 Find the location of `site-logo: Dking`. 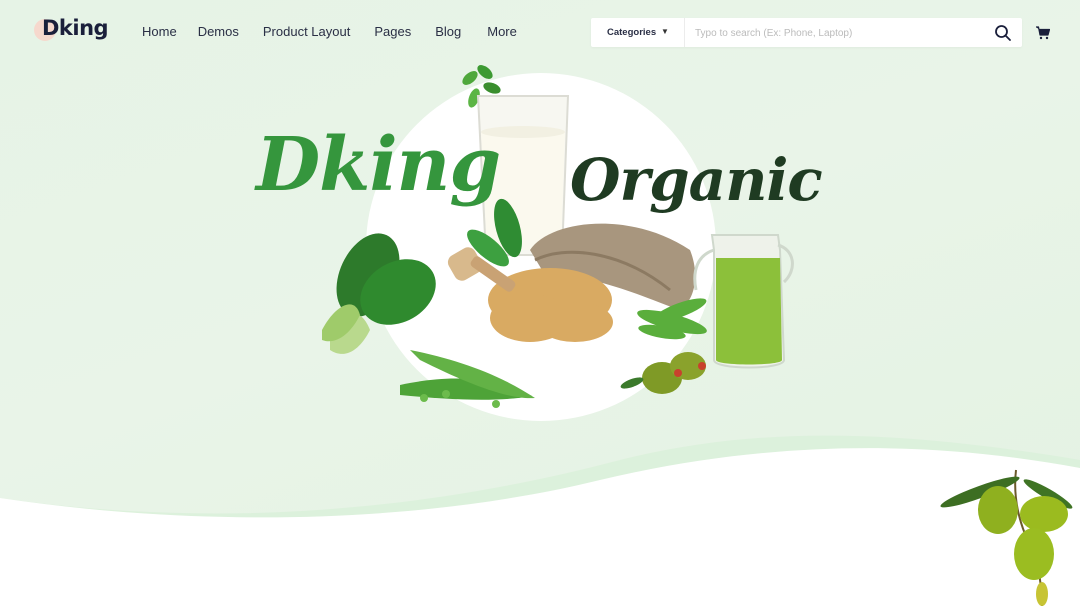

site-logo: Dking is located at coordinates (71, 32).